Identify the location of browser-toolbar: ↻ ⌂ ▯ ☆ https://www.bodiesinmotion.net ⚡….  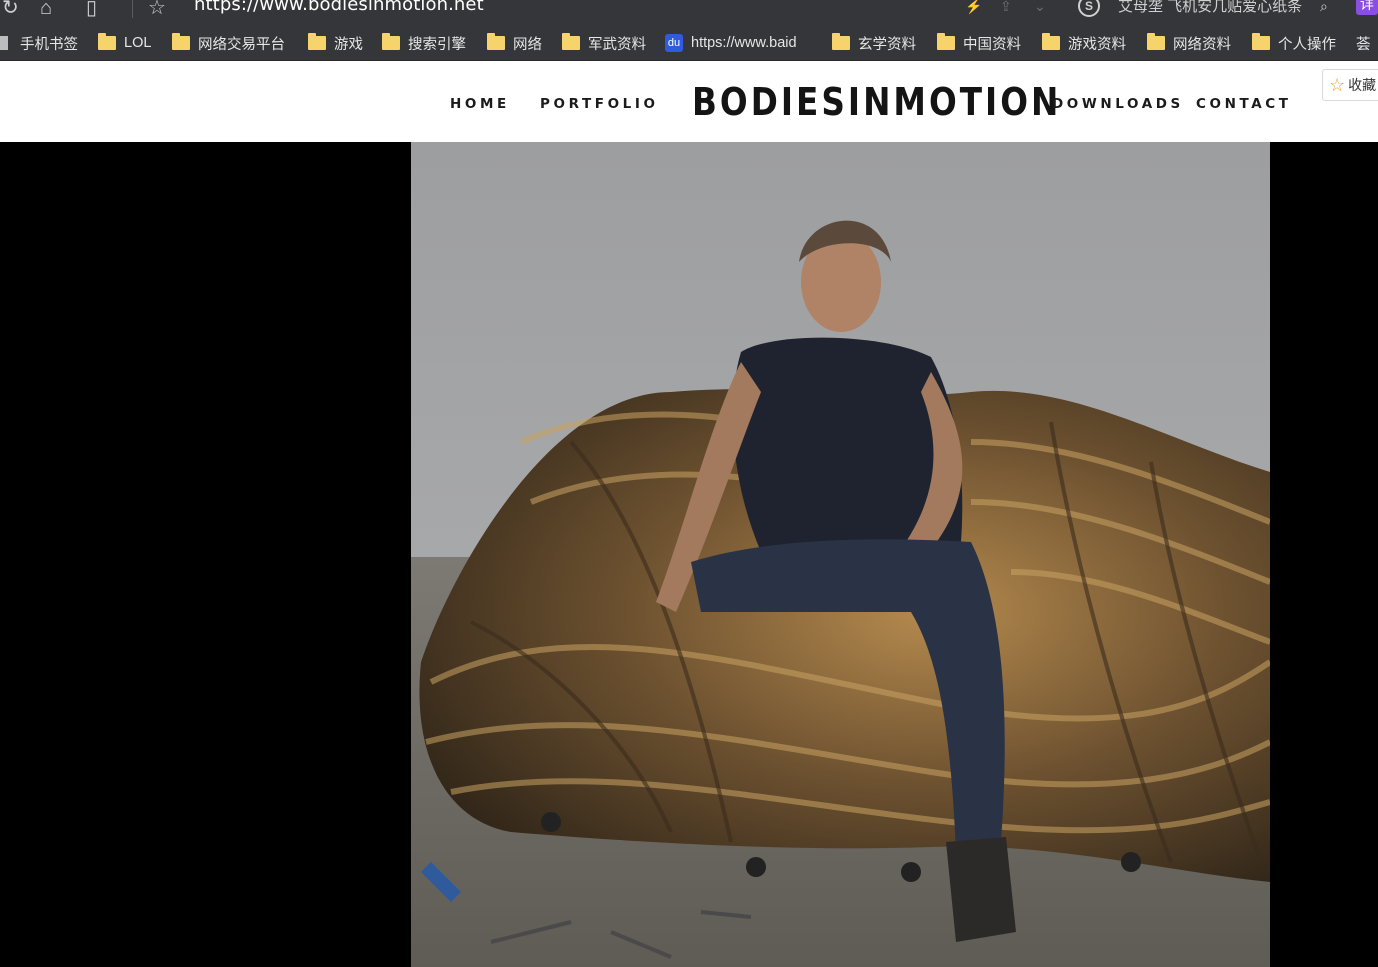
(689, 12).